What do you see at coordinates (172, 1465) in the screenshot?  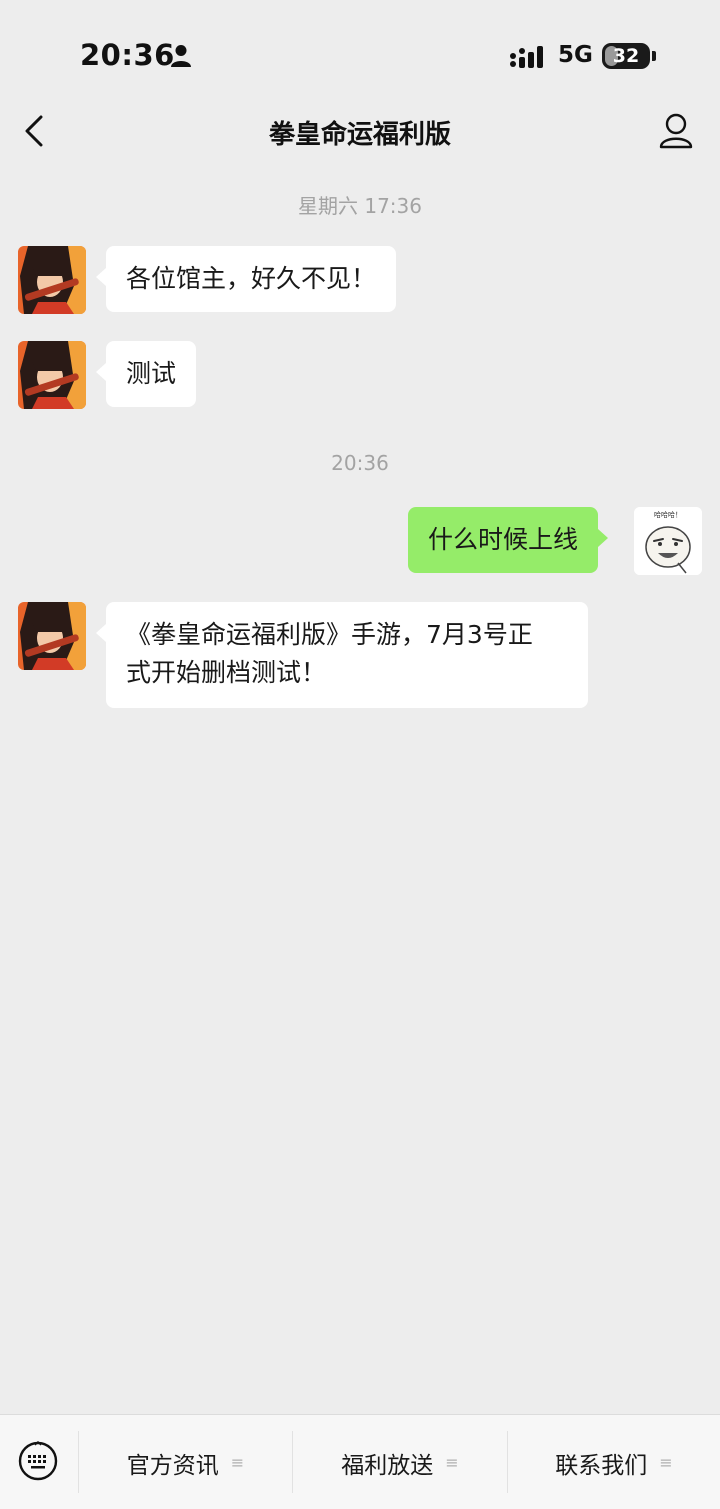 I see `menu-item-label: 官方资讯` at bounding box center [172, 1465].